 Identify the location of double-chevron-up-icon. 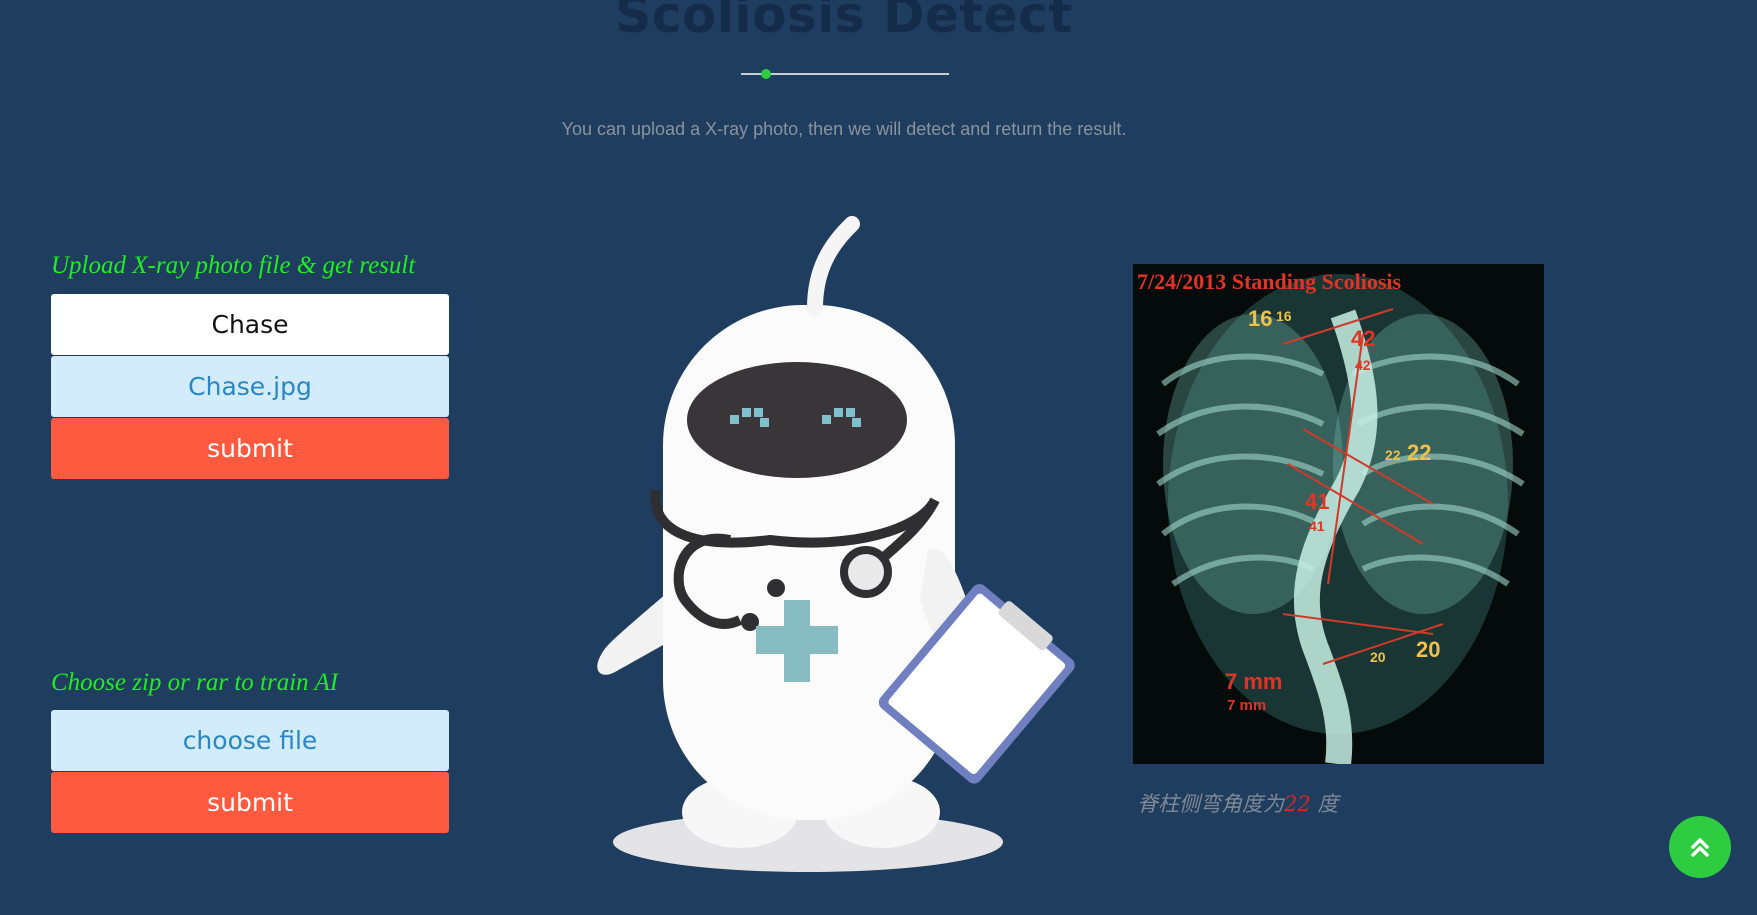
(1700, 847).